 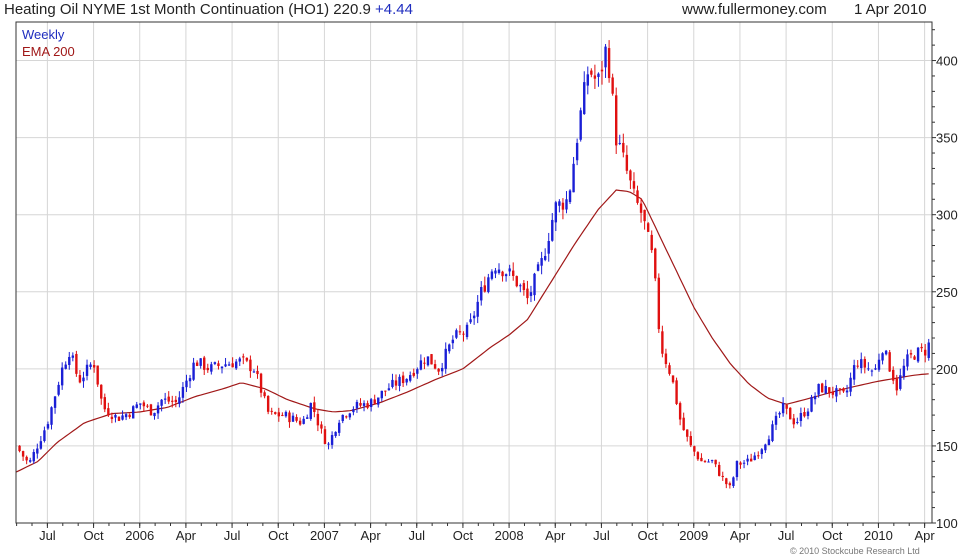 What do you see at coordinates (370, 535) in the screenshot?
I see `x-tick-label: Apr` at bounding box center [370, 535].